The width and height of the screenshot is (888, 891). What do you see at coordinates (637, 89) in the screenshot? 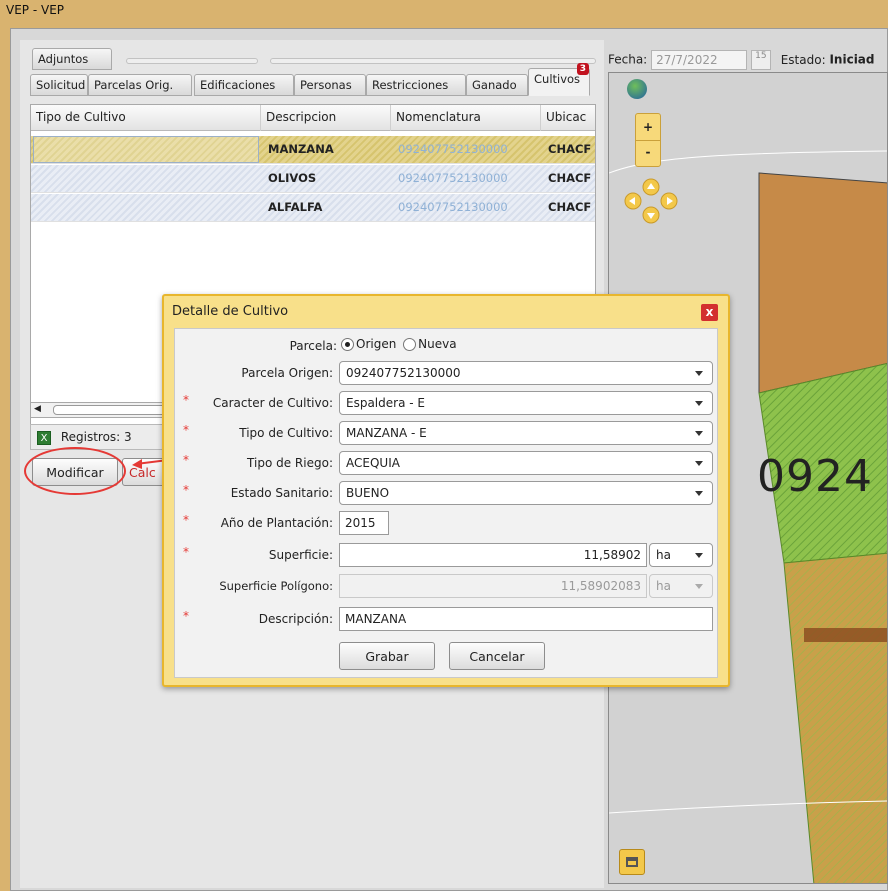
I see `globe-icon` at bounding box center [637, 89].